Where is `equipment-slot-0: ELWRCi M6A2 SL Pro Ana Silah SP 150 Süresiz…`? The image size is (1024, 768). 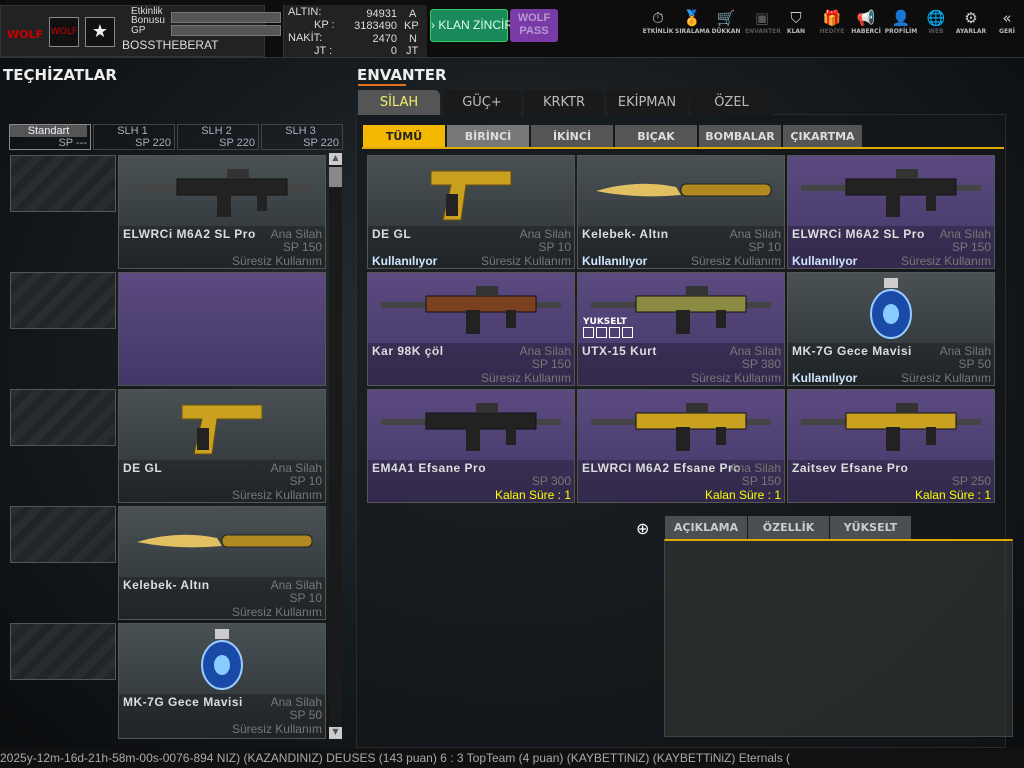 equipment-slot-0: ELWRCi M6A2 SL Pro Ana Silah SP 150 Süresiz… is located at coordinates (222, 212).